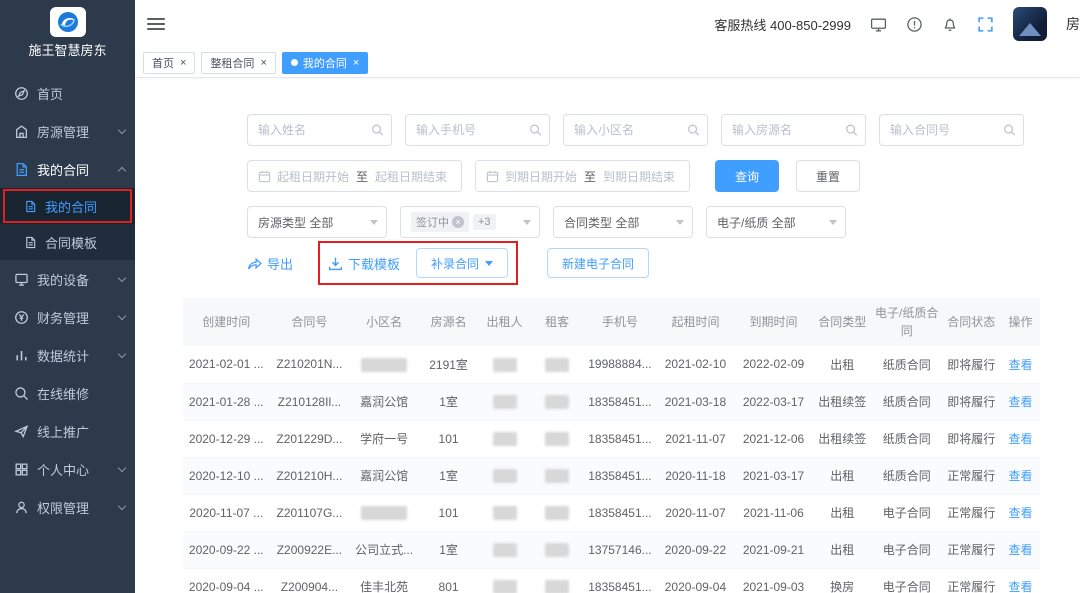 The height and width of the screenshot is (593, 1080). What do you see at coordinates (67, 317) in the screenshot?
I see `sidebar-item-finance: 财务管理` at bounding box center [67, 317].